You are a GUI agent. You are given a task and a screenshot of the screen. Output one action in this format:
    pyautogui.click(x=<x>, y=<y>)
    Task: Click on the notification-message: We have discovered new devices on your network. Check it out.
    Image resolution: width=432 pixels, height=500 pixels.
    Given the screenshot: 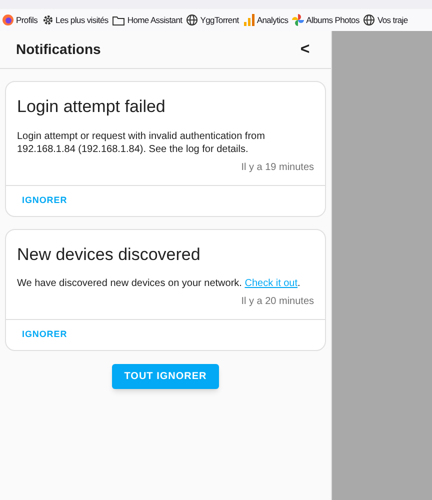 What is the action you would take?
    pyautogui.click(x=159, y=283)
    